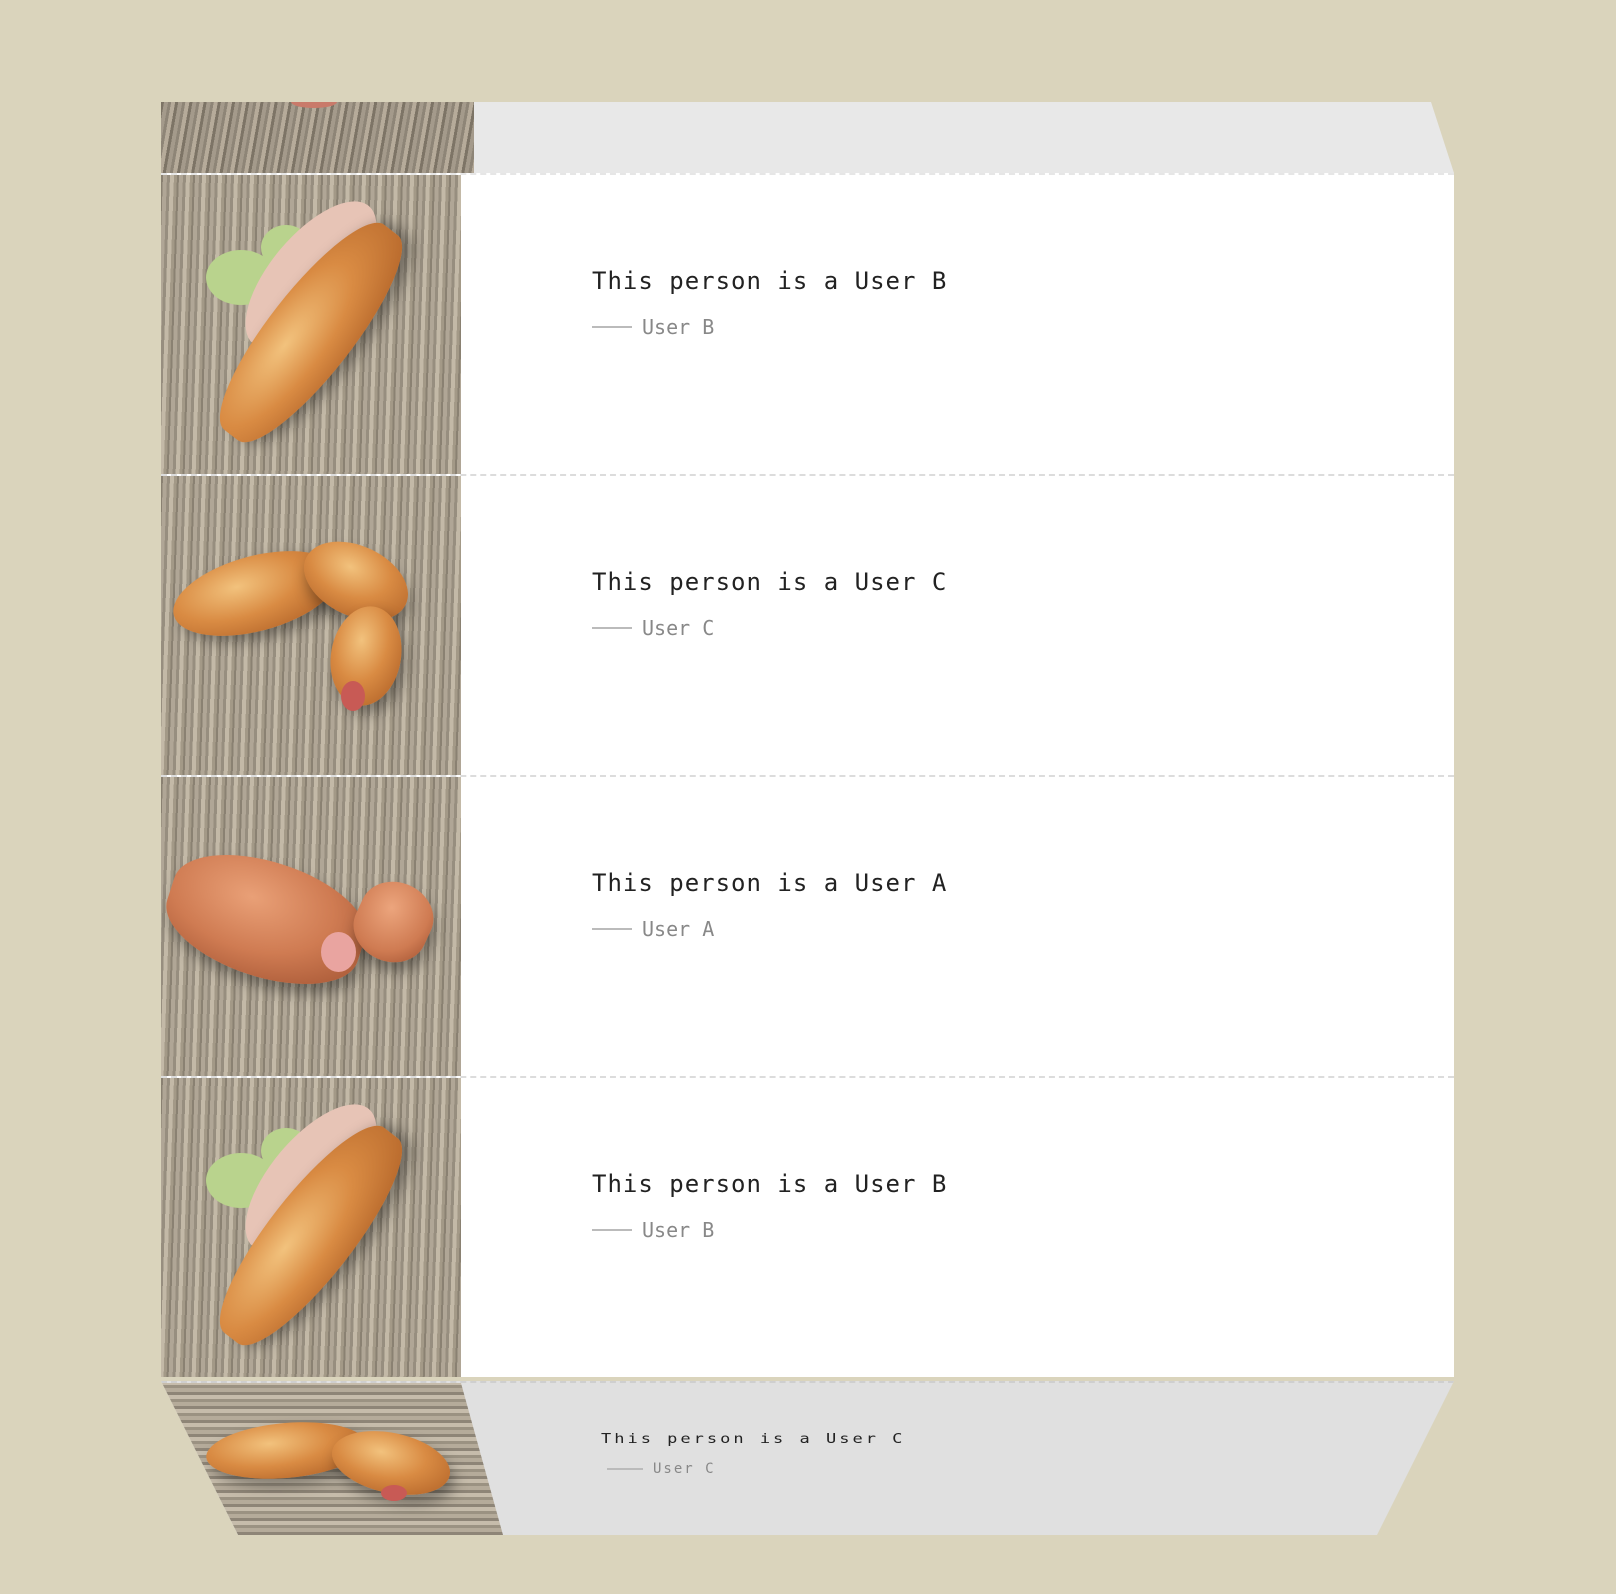 The image size is (1616, 1594). I want to click on carousel-fold-top, so click(807, 137).